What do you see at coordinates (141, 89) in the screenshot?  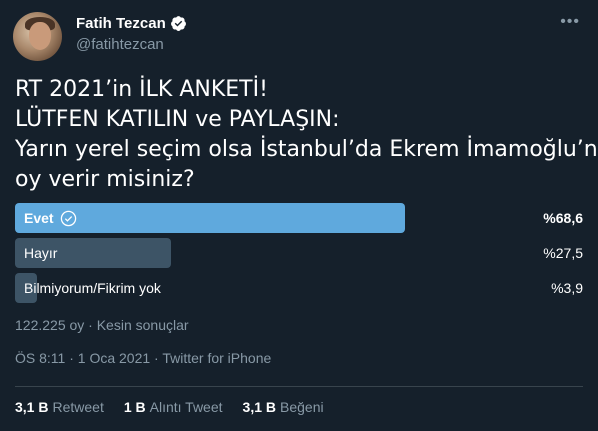 I see `tweet-line: RT 2021’in İLK ANKETİ!` at bounding box center [141, 89].